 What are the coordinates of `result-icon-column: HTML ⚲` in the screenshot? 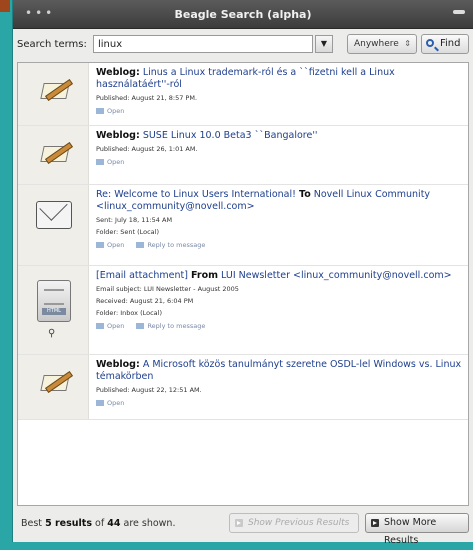 It's located at (53, 310).